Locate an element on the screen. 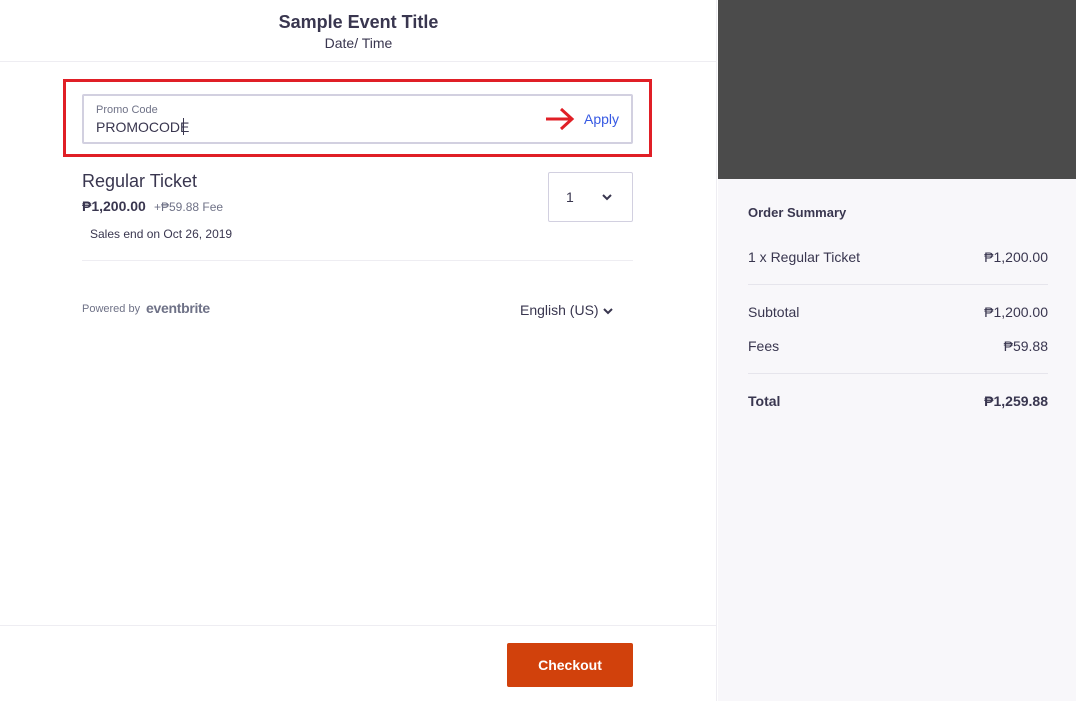 Image resolution: width=1076 pixels, height=701 pixels. total-label: Total is located at coordinates (764, 401).